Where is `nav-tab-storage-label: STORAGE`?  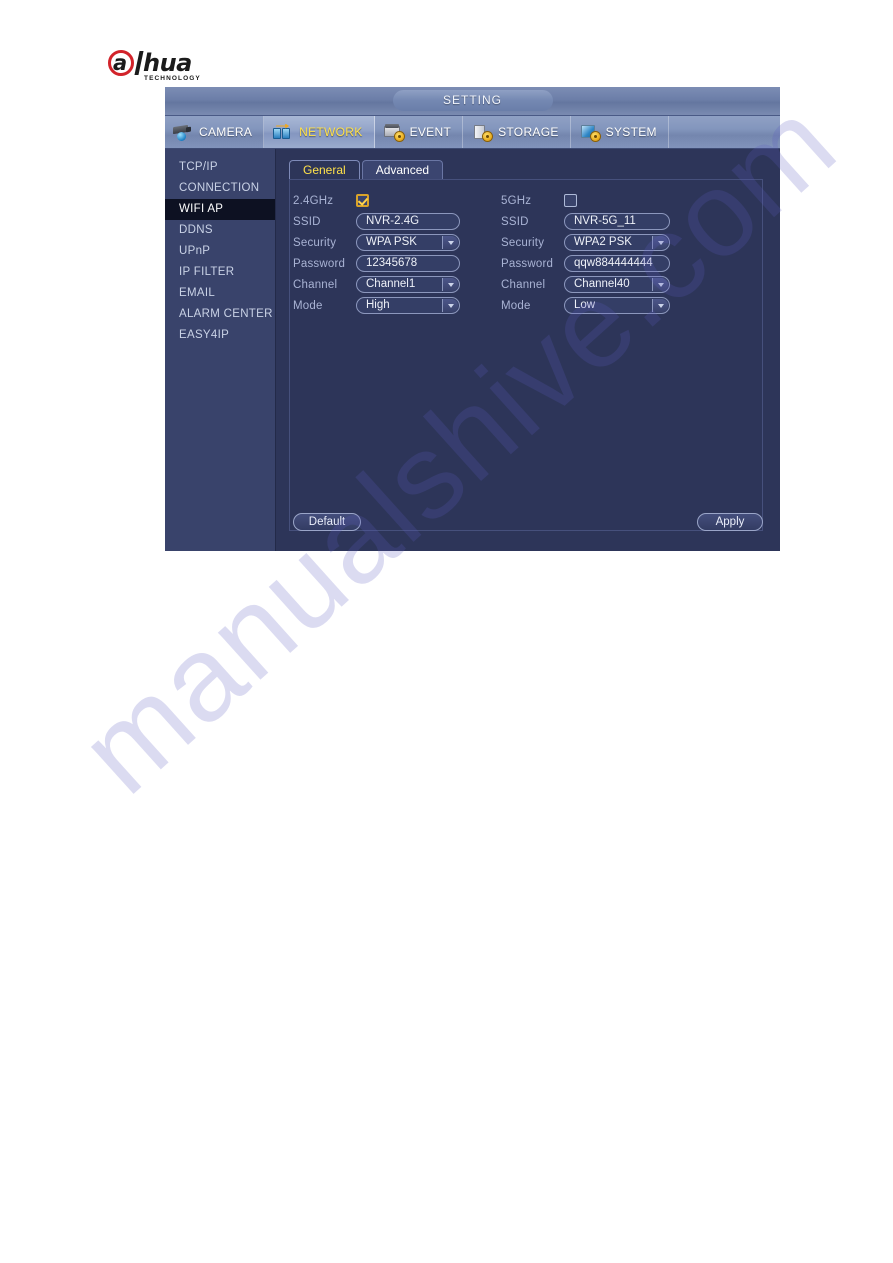 nav-tab-storage-label: STORAGE is located at coordinates (528, 132).